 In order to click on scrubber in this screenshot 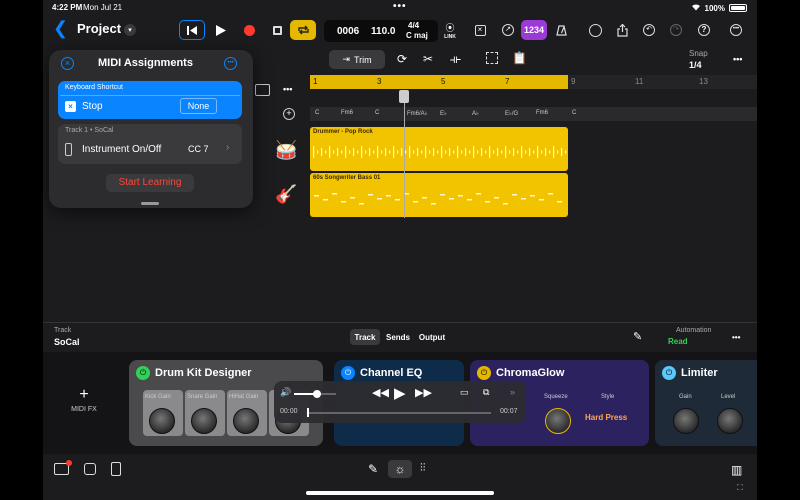, I will do `click(399, 413)`.